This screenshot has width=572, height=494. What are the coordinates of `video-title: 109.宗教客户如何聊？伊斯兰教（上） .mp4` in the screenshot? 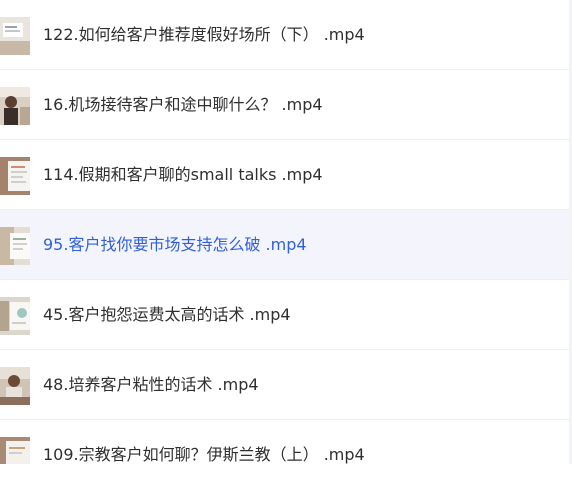 It's located at (204, 454).